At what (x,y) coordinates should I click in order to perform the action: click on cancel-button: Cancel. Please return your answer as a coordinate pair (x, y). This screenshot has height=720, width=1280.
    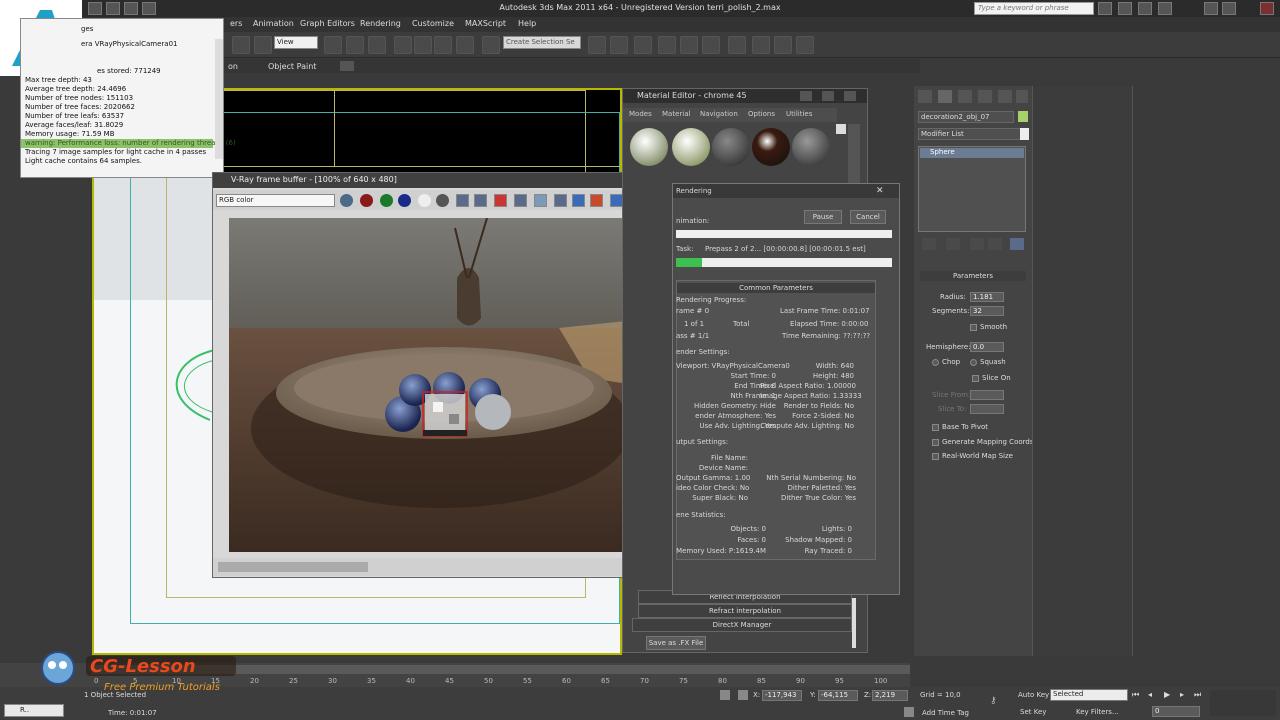
    Looking at the image, I should click on (868, 217).